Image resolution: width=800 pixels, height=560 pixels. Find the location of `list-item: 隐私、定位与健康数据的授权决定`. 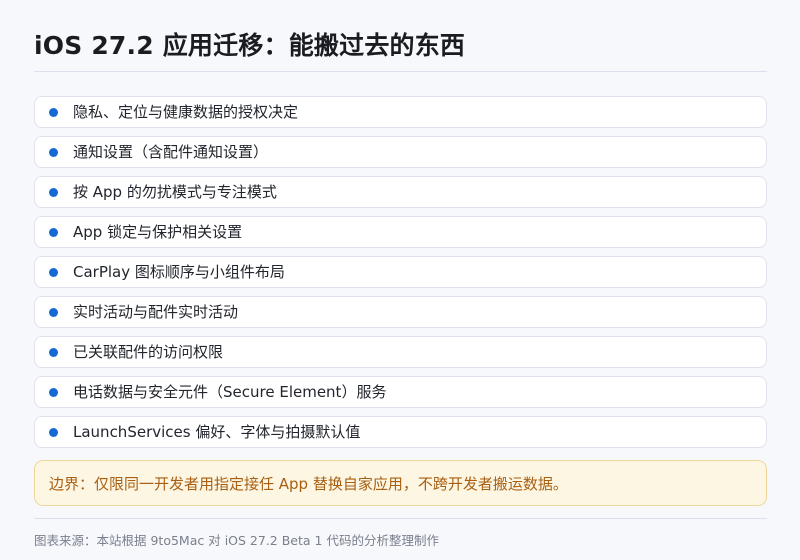

list-item: 隐私、定位与健康数据的授权决定 is located at coordinates (400, 112).